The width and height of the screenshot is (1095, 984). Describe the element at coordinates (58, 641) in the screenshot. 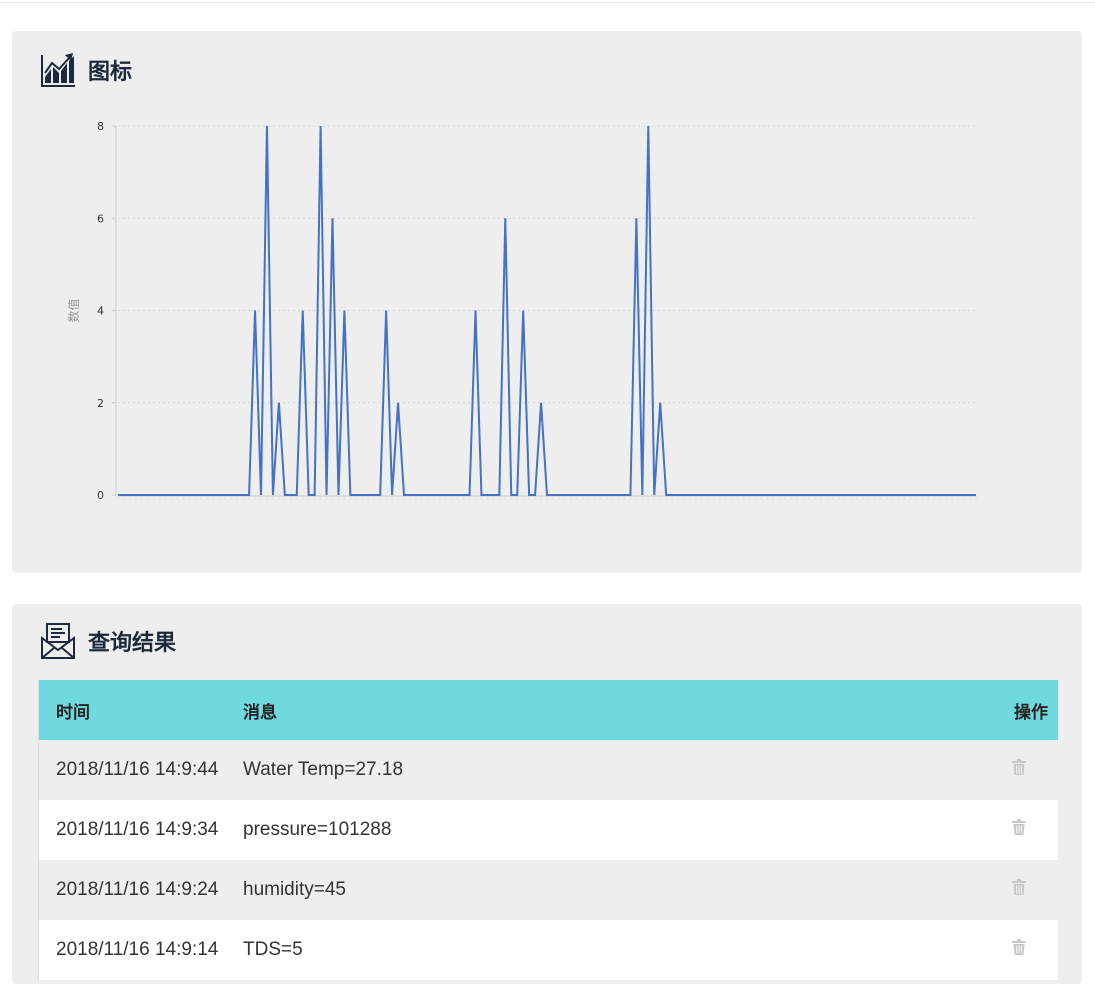

I see `envelope-message-icon` at that location.